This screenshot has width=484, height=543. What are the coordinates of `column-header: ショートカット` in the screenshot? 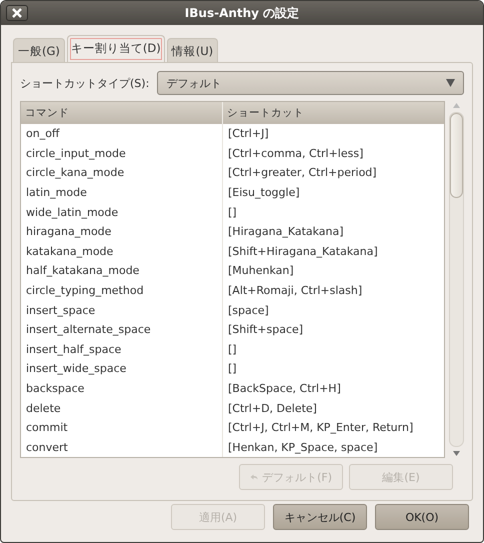 It's located at (333, 113).